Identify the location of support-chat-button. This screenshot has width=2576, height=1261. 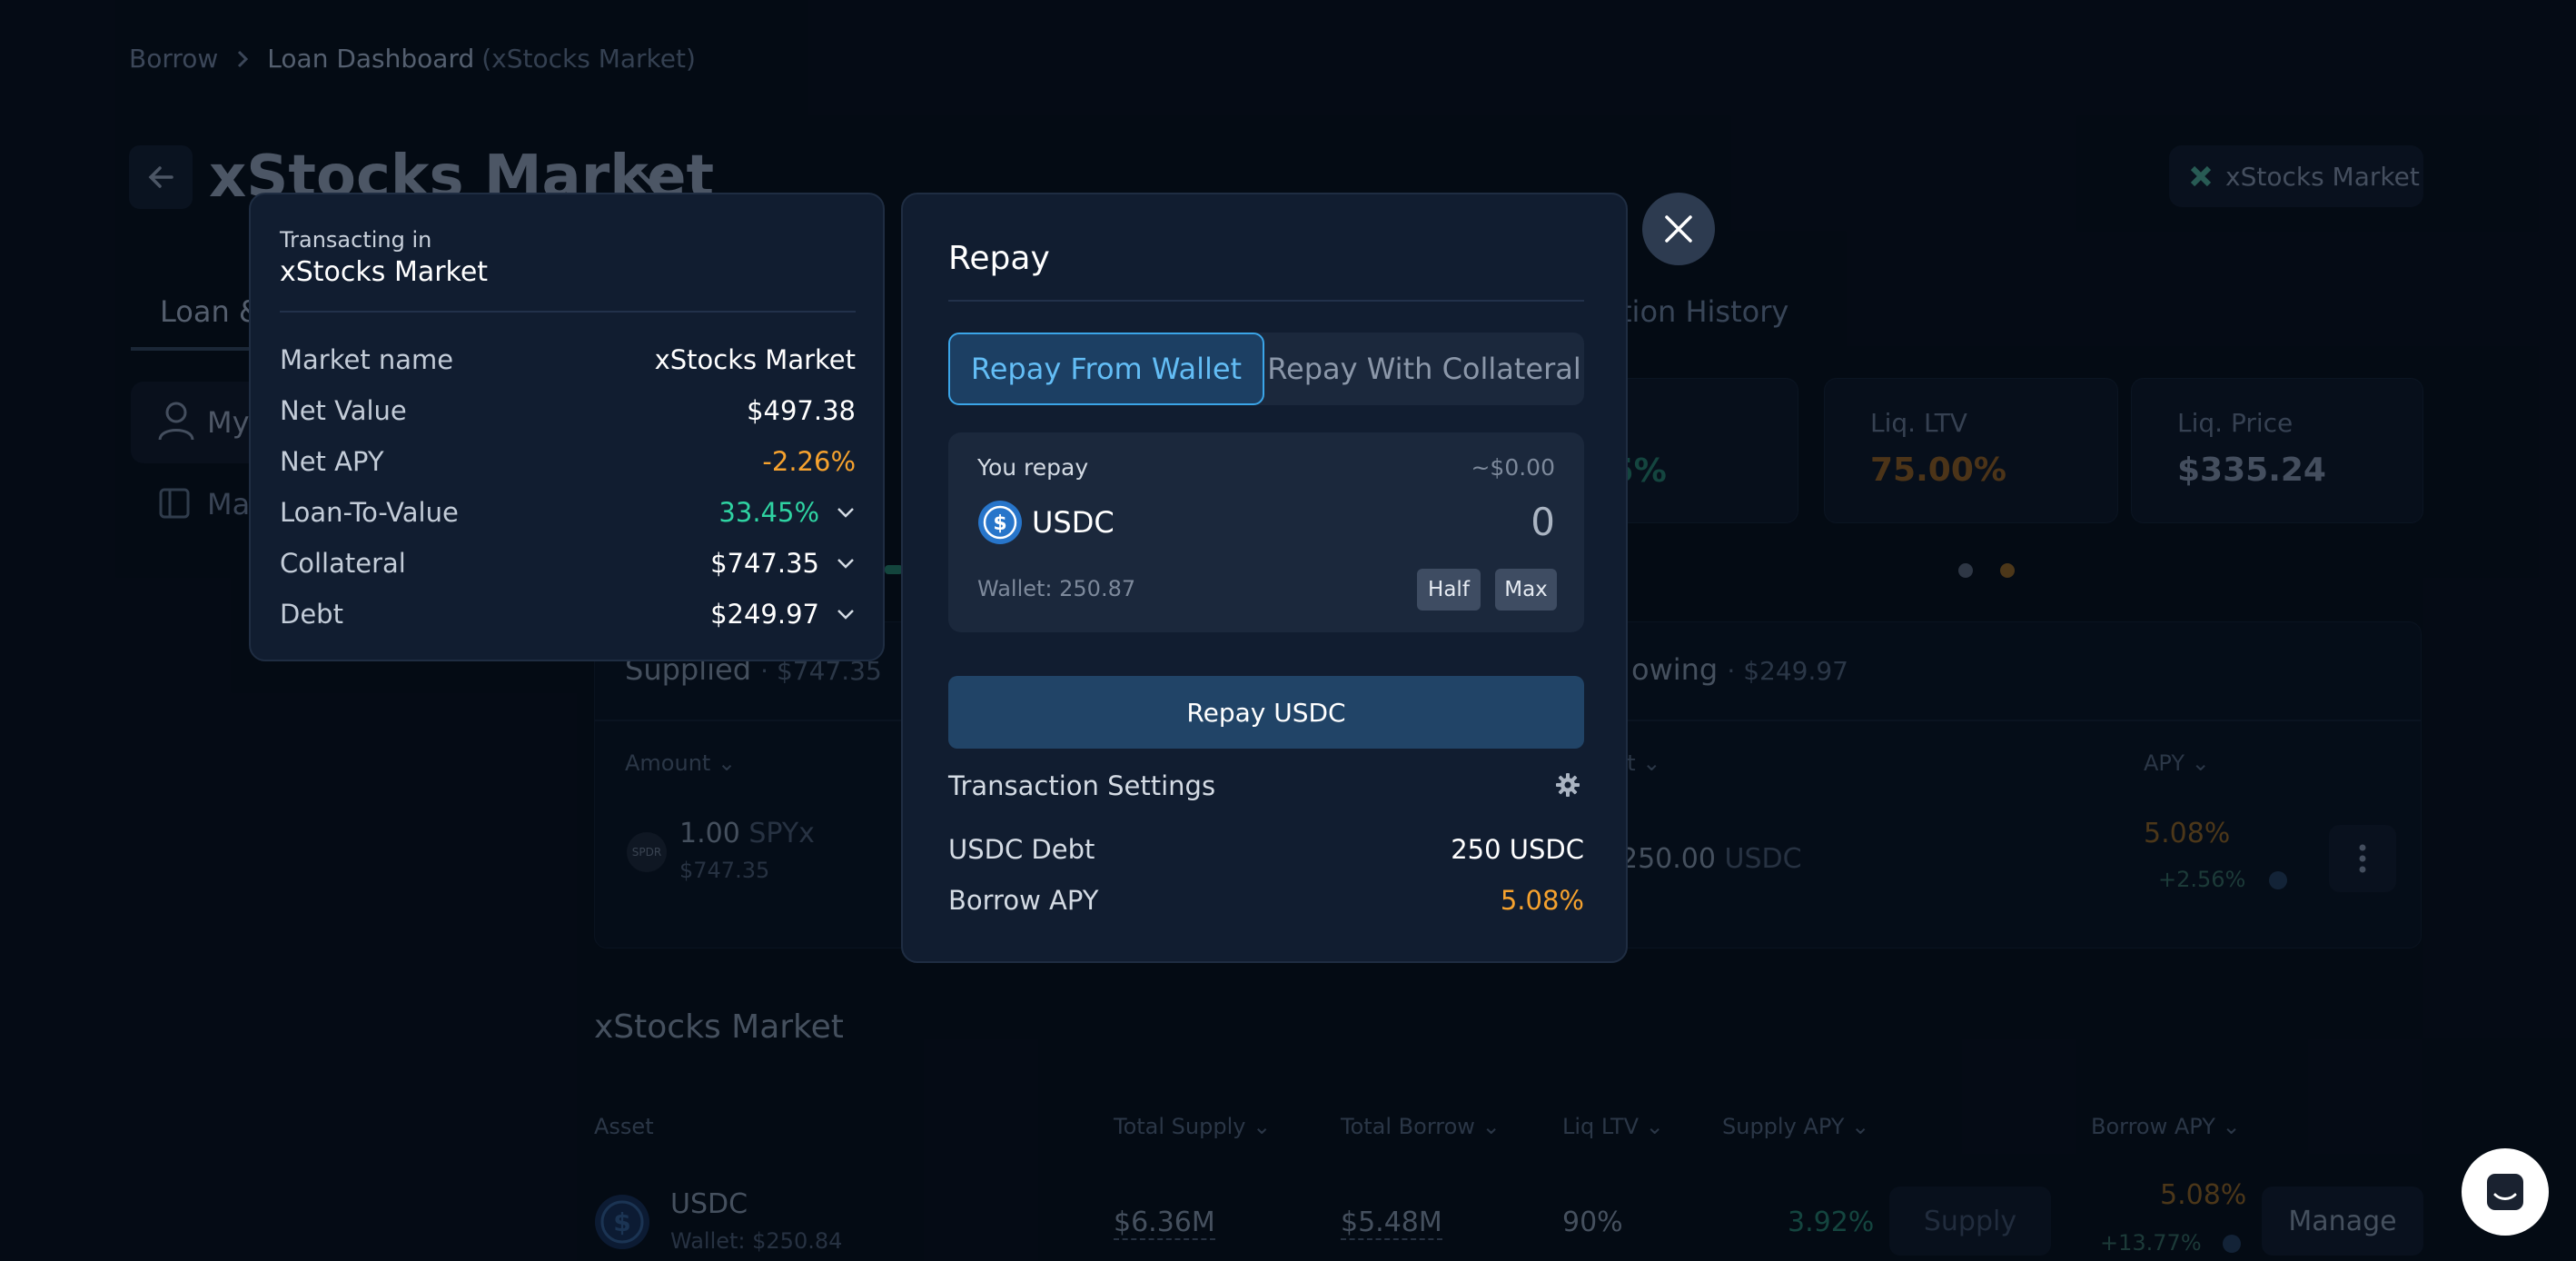
(2505, 1192).